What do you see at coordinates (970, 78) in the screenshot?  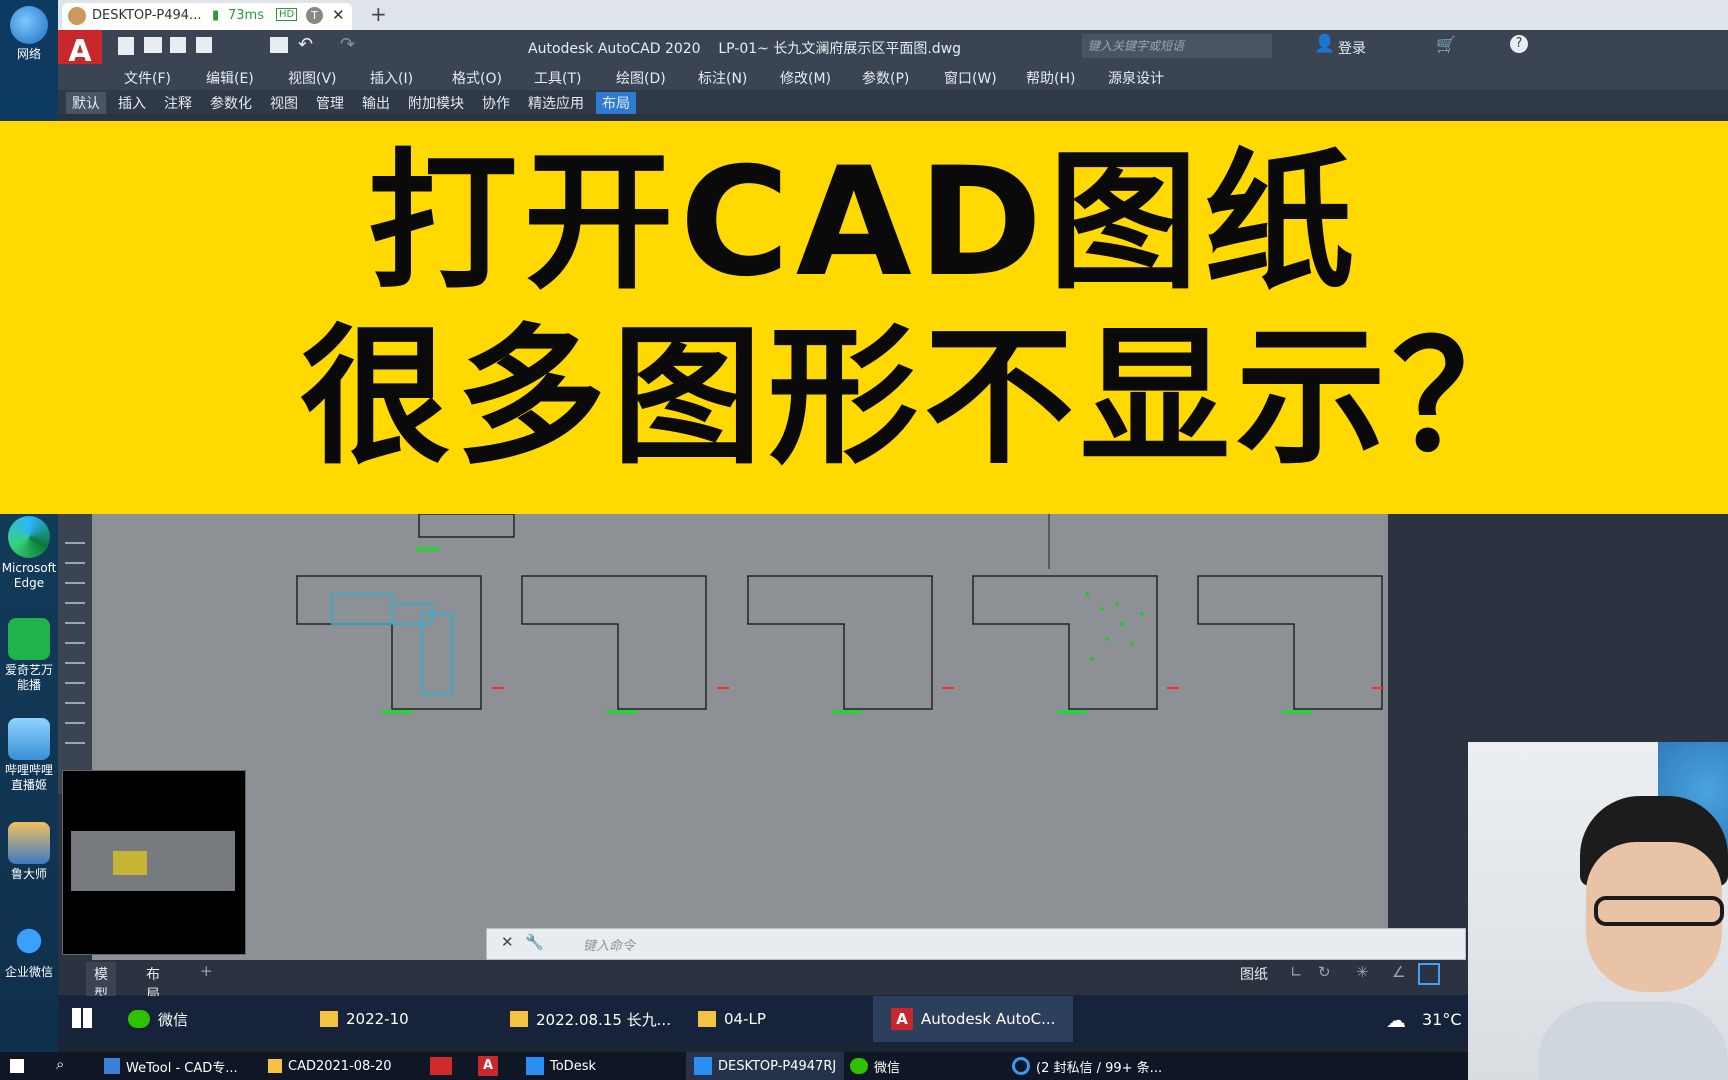 I see `menu-item: 窗口(W)` at bounding box center [970, 78].